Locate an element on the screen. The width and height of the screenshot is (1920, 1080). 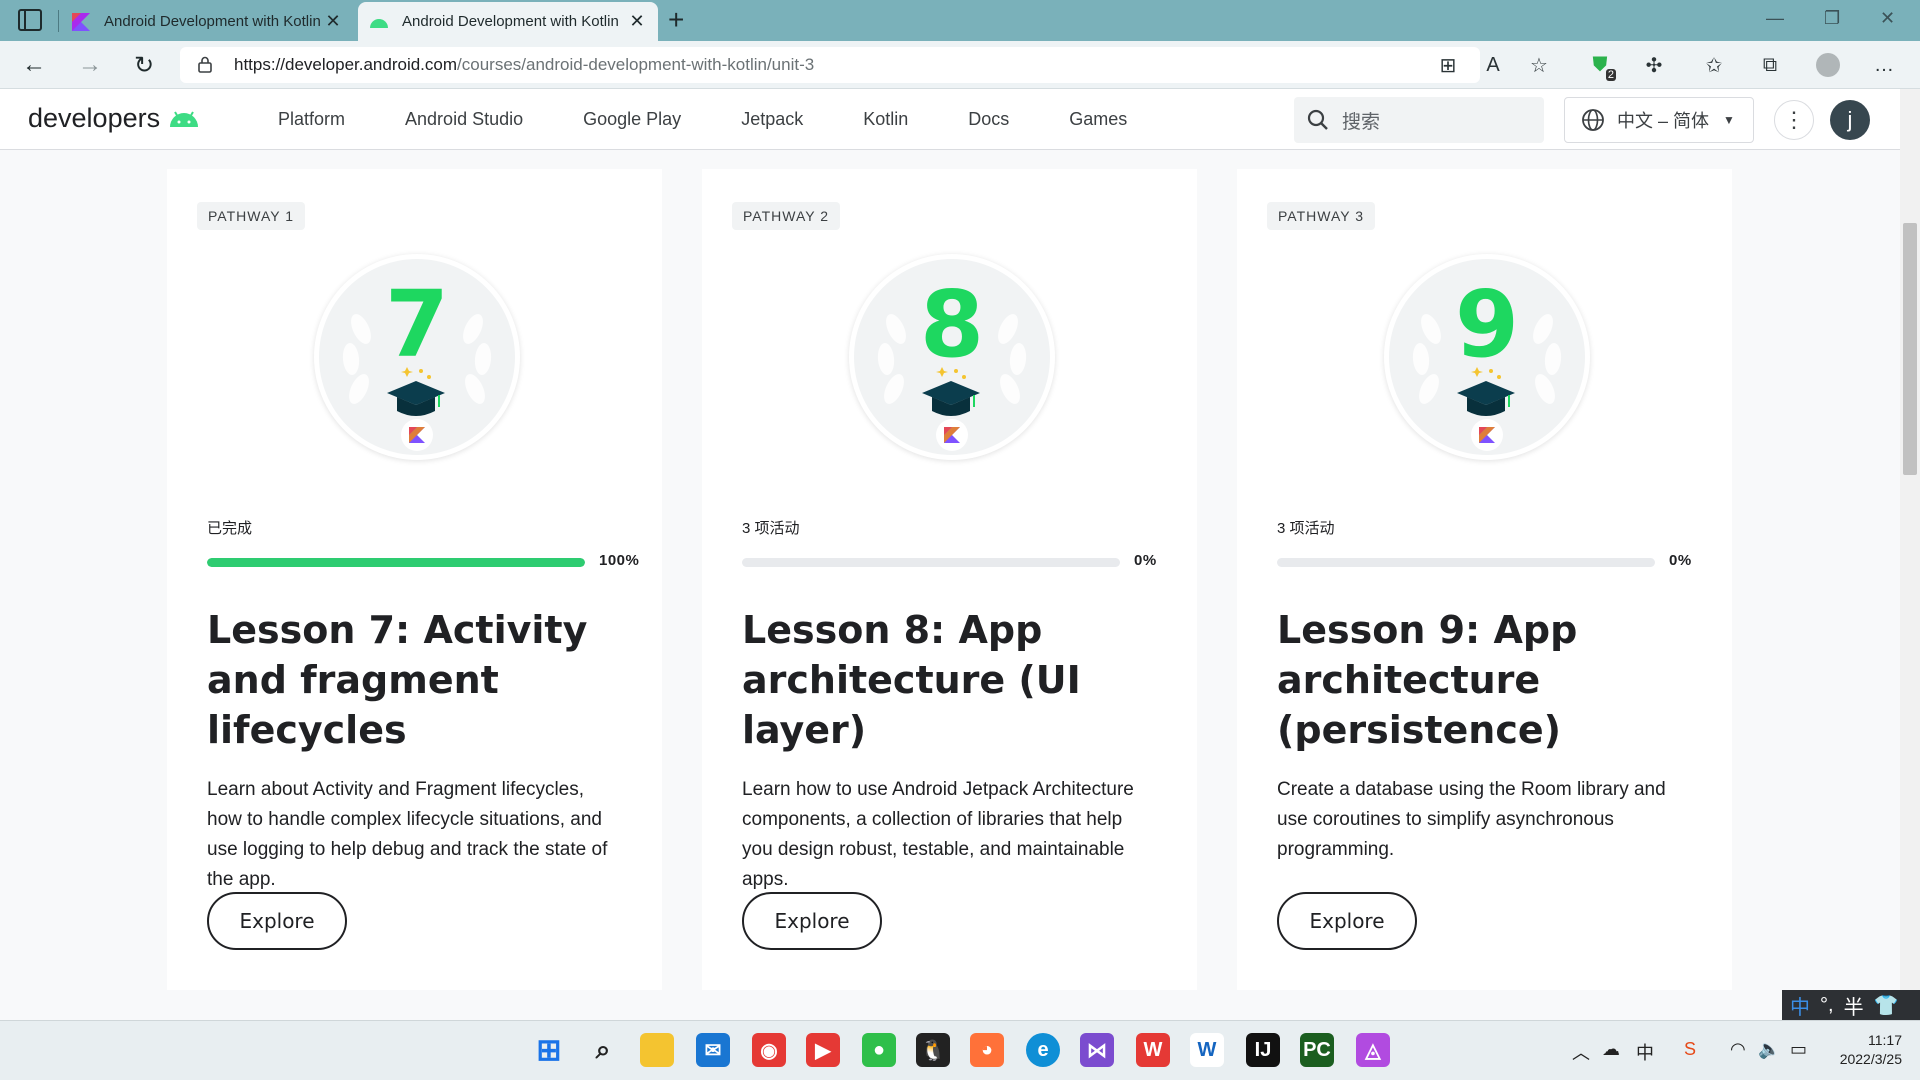
tab-actions-icon is located at coordinates (30, 20).